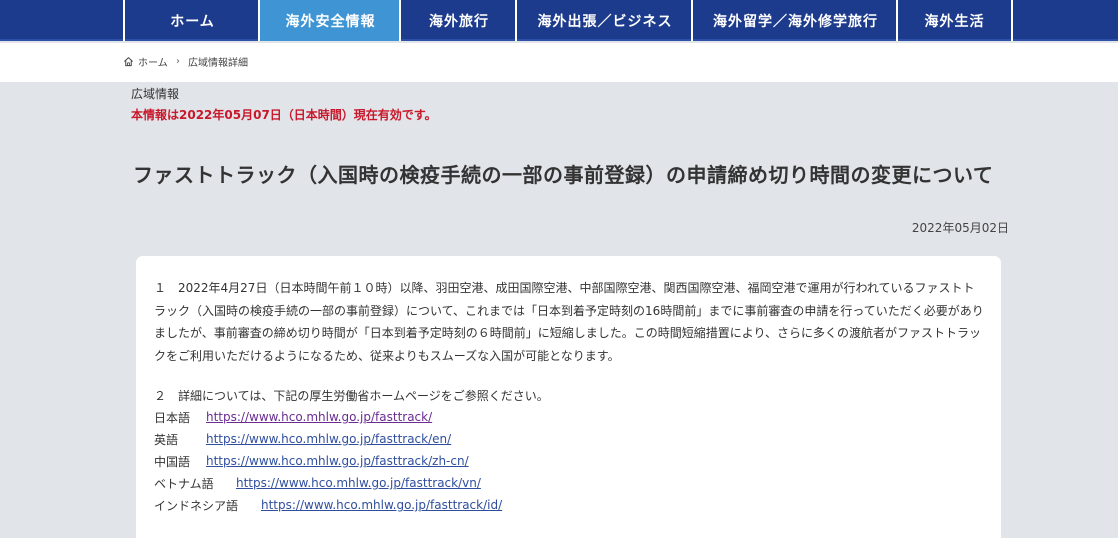 The height and width of the screenshot is (538, 1118). What do you see at coordinates (284, 115) in the screenshot?
I see `validity-notice: 本情報は2022年05月07日（日本時間）現在有効です。` at bounding box center [284, 115].